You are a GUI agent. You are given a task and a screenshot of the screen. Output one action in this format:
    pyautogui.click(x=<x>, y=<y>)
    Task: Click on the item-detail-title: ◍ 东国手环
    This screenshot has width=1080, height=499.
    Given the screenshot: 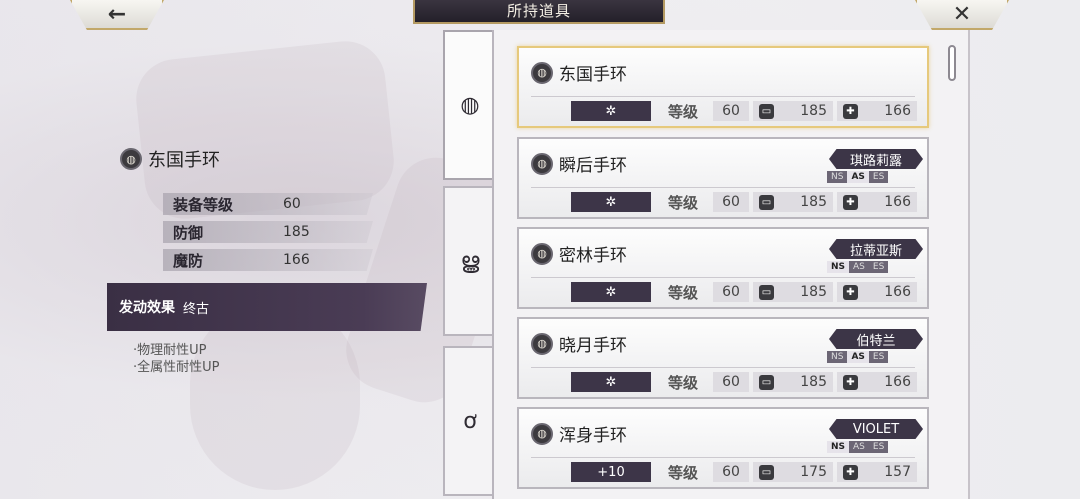 What is the action you would take?
    pyautogui.click(x=170, y=159)
    